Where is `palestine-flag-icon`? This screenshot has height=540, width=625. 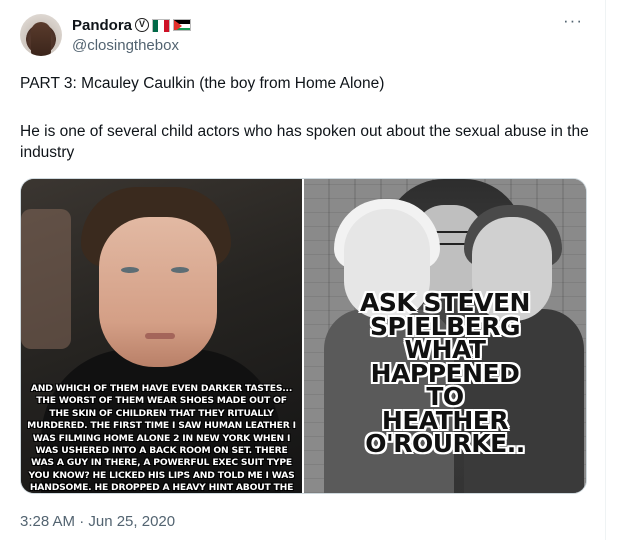
palestine-flag-icon is located at coordinates (182, 25).